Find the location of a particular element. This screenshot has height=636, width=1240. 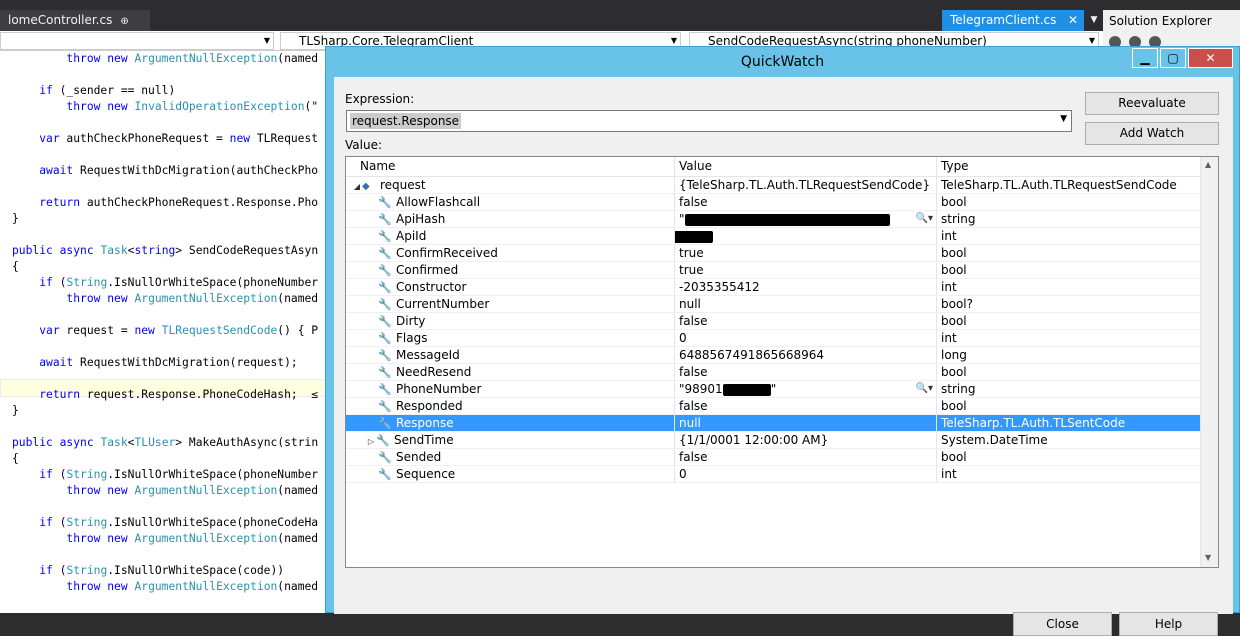

project-dropdown: ▼ is located at coordinates (137, 41).